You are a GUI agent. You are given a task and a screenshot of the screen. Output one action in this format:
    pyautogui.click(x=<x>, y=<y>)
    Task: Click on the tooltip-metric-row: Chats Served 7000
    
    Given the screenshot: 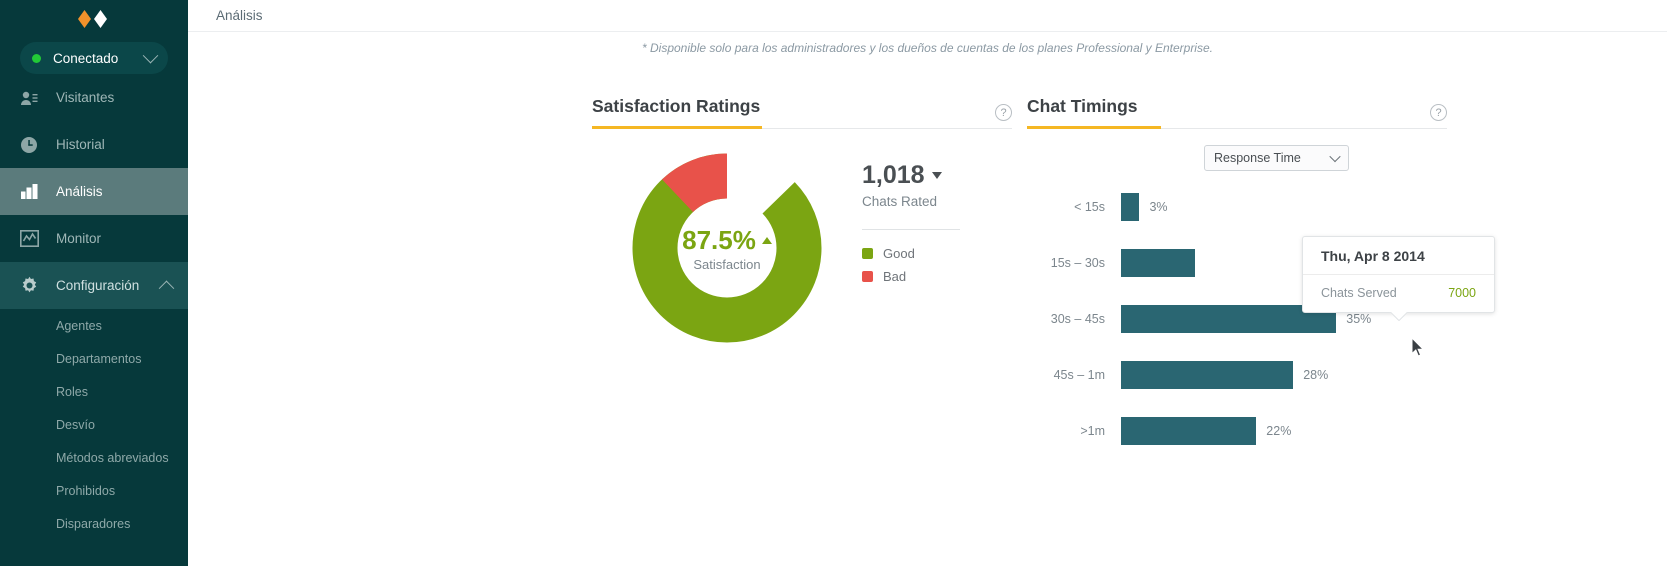 What is the action you would take?
    pyautogui.click(x=1398, y=293)
    